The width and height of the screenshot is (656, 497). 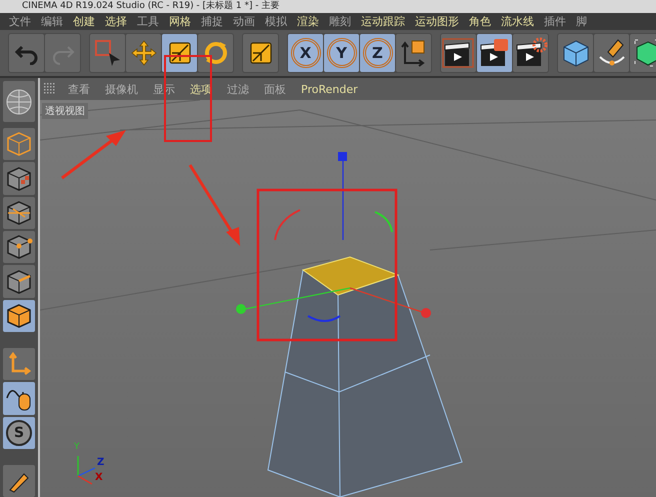 I want to click on window-title: CINEMA 4D R19.024 Studio (RC - R19) - [未标题 1 *] - 主要, so click(x=150, y=6).